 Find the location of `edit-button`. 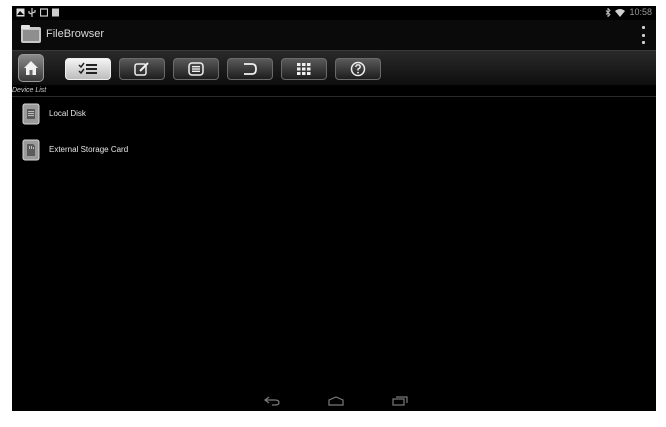

edit-button is located at coordinates (142, 69).